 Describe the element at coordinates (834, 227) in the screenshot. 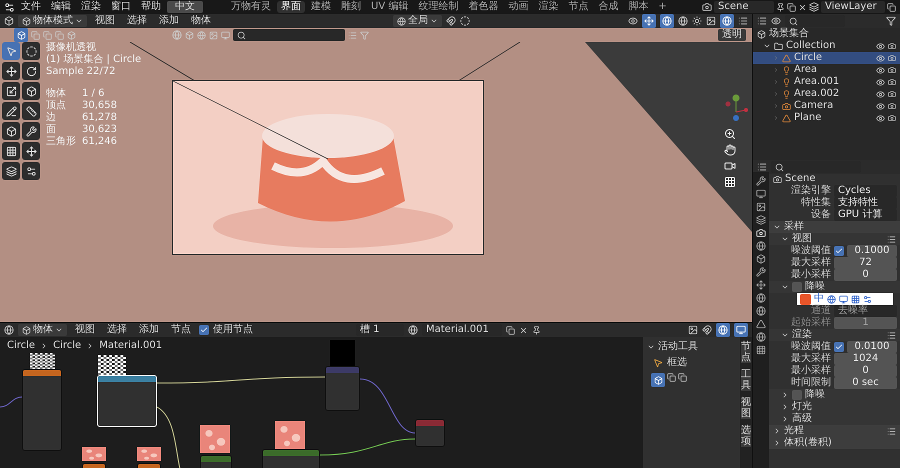

I see `panel-header: 采样` at that location.